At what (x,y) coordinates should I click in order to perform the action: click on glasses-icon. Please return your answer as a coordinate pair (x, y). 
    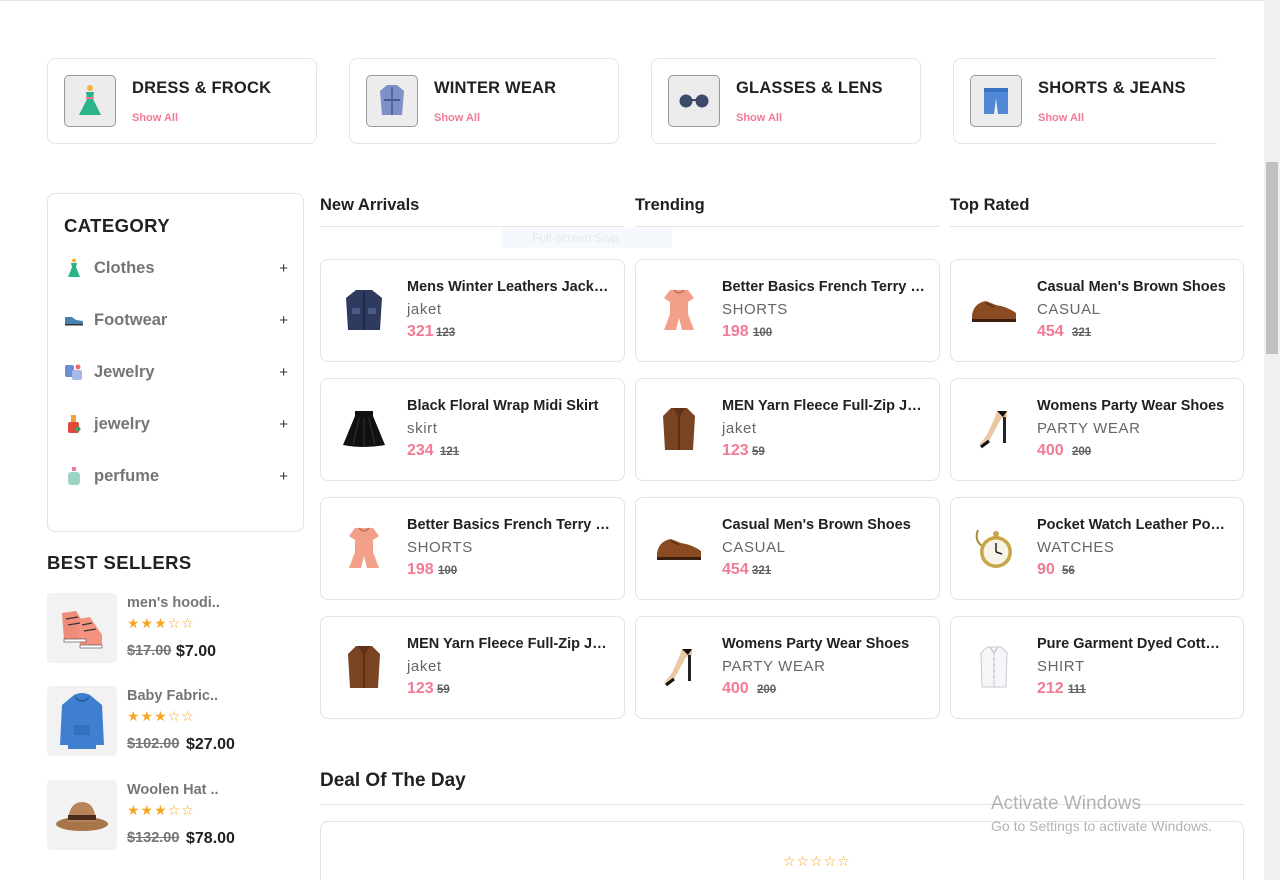
    Looking at the image, I should click on (694, 101).